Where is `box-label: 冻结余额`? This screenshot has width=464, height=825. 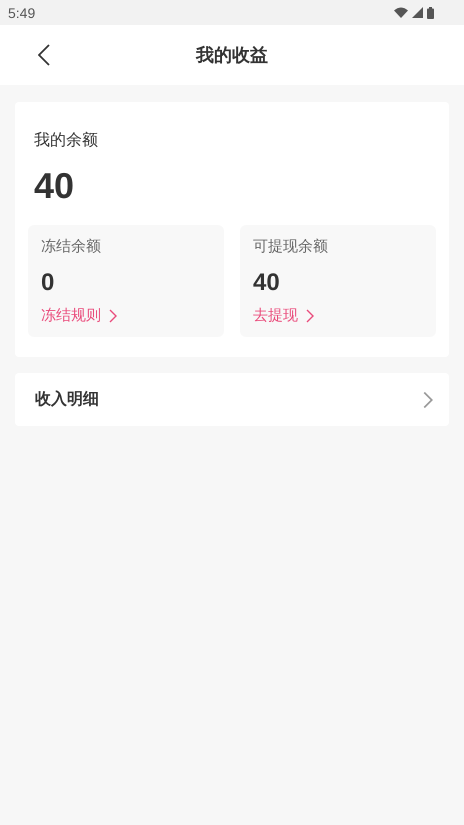
box-label: 冻结余额 is located at coordinates (71, 246).